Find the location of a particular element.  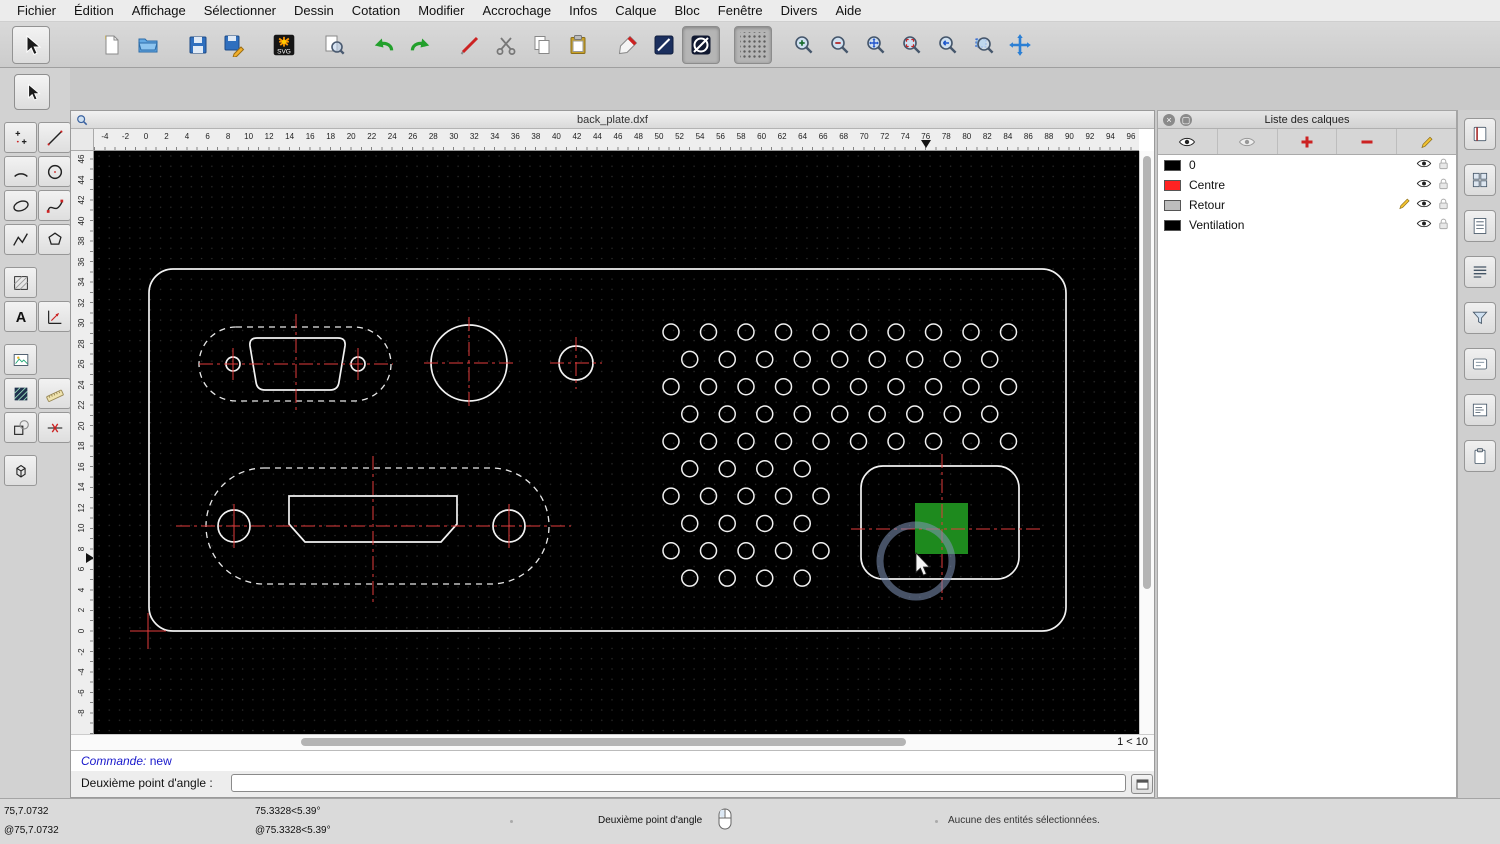

select-button is located at coordinates (31, 44).